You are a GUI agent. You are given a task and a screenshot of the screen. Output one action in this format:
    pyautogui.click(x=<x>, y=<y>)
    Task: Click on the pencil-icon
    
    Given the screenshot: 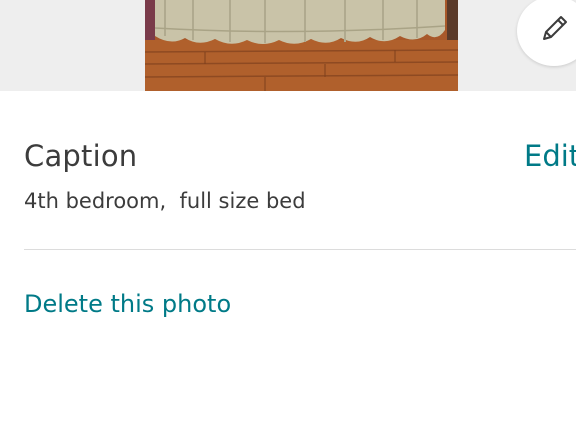 What is the action you would take?
    pyautogui.click(x=555, y=28)
    